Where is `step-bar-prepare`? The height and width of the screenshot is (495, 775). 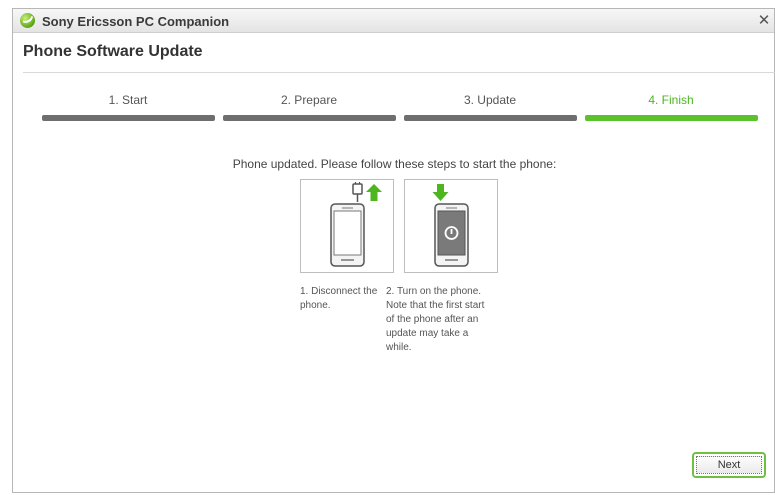
step-bar-prepare is located at coordinates (309, 118).